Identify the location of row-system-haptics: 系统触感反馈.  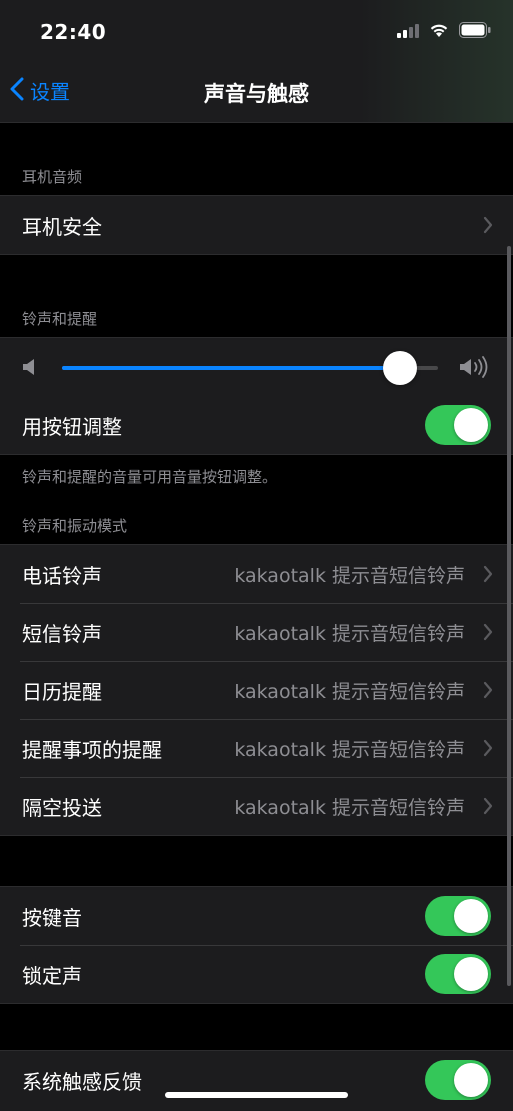
(256, 1080).